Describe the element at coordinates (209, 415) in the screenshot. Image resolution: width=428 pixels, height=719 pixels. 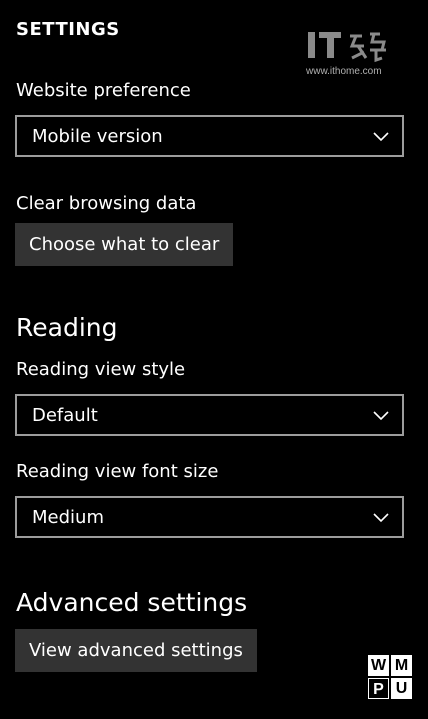
I see `reading-view-style-dropdown: Default` at that location.